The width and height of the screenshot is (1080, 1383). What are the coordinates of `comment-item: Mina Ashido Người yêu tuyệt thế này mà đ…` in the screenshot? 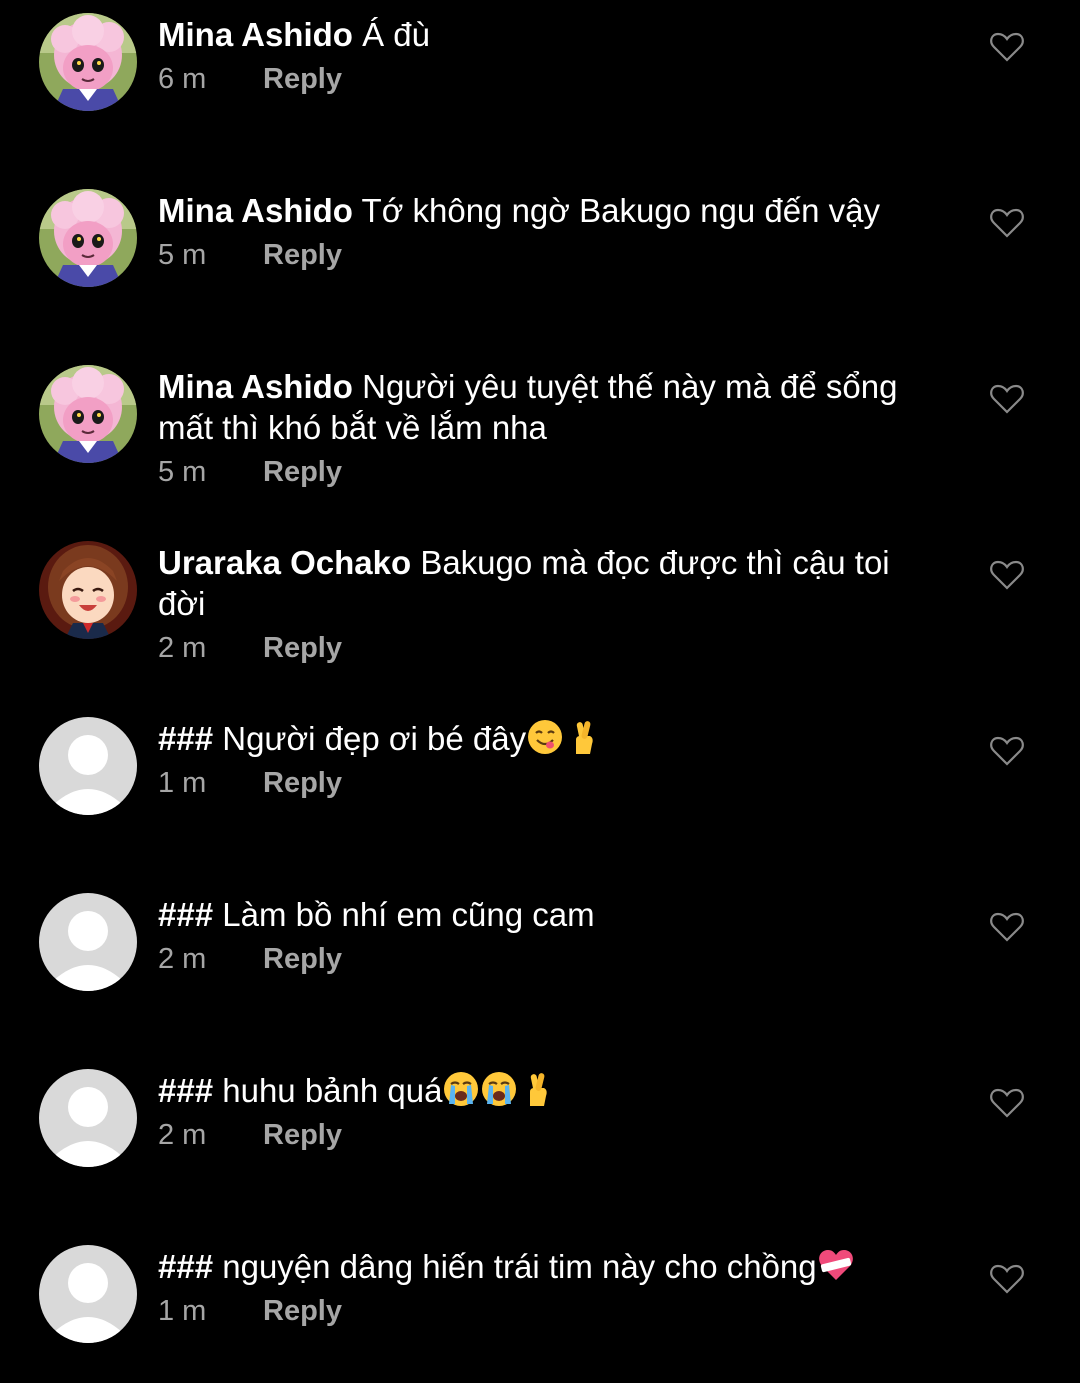 It's located at (540, 427).